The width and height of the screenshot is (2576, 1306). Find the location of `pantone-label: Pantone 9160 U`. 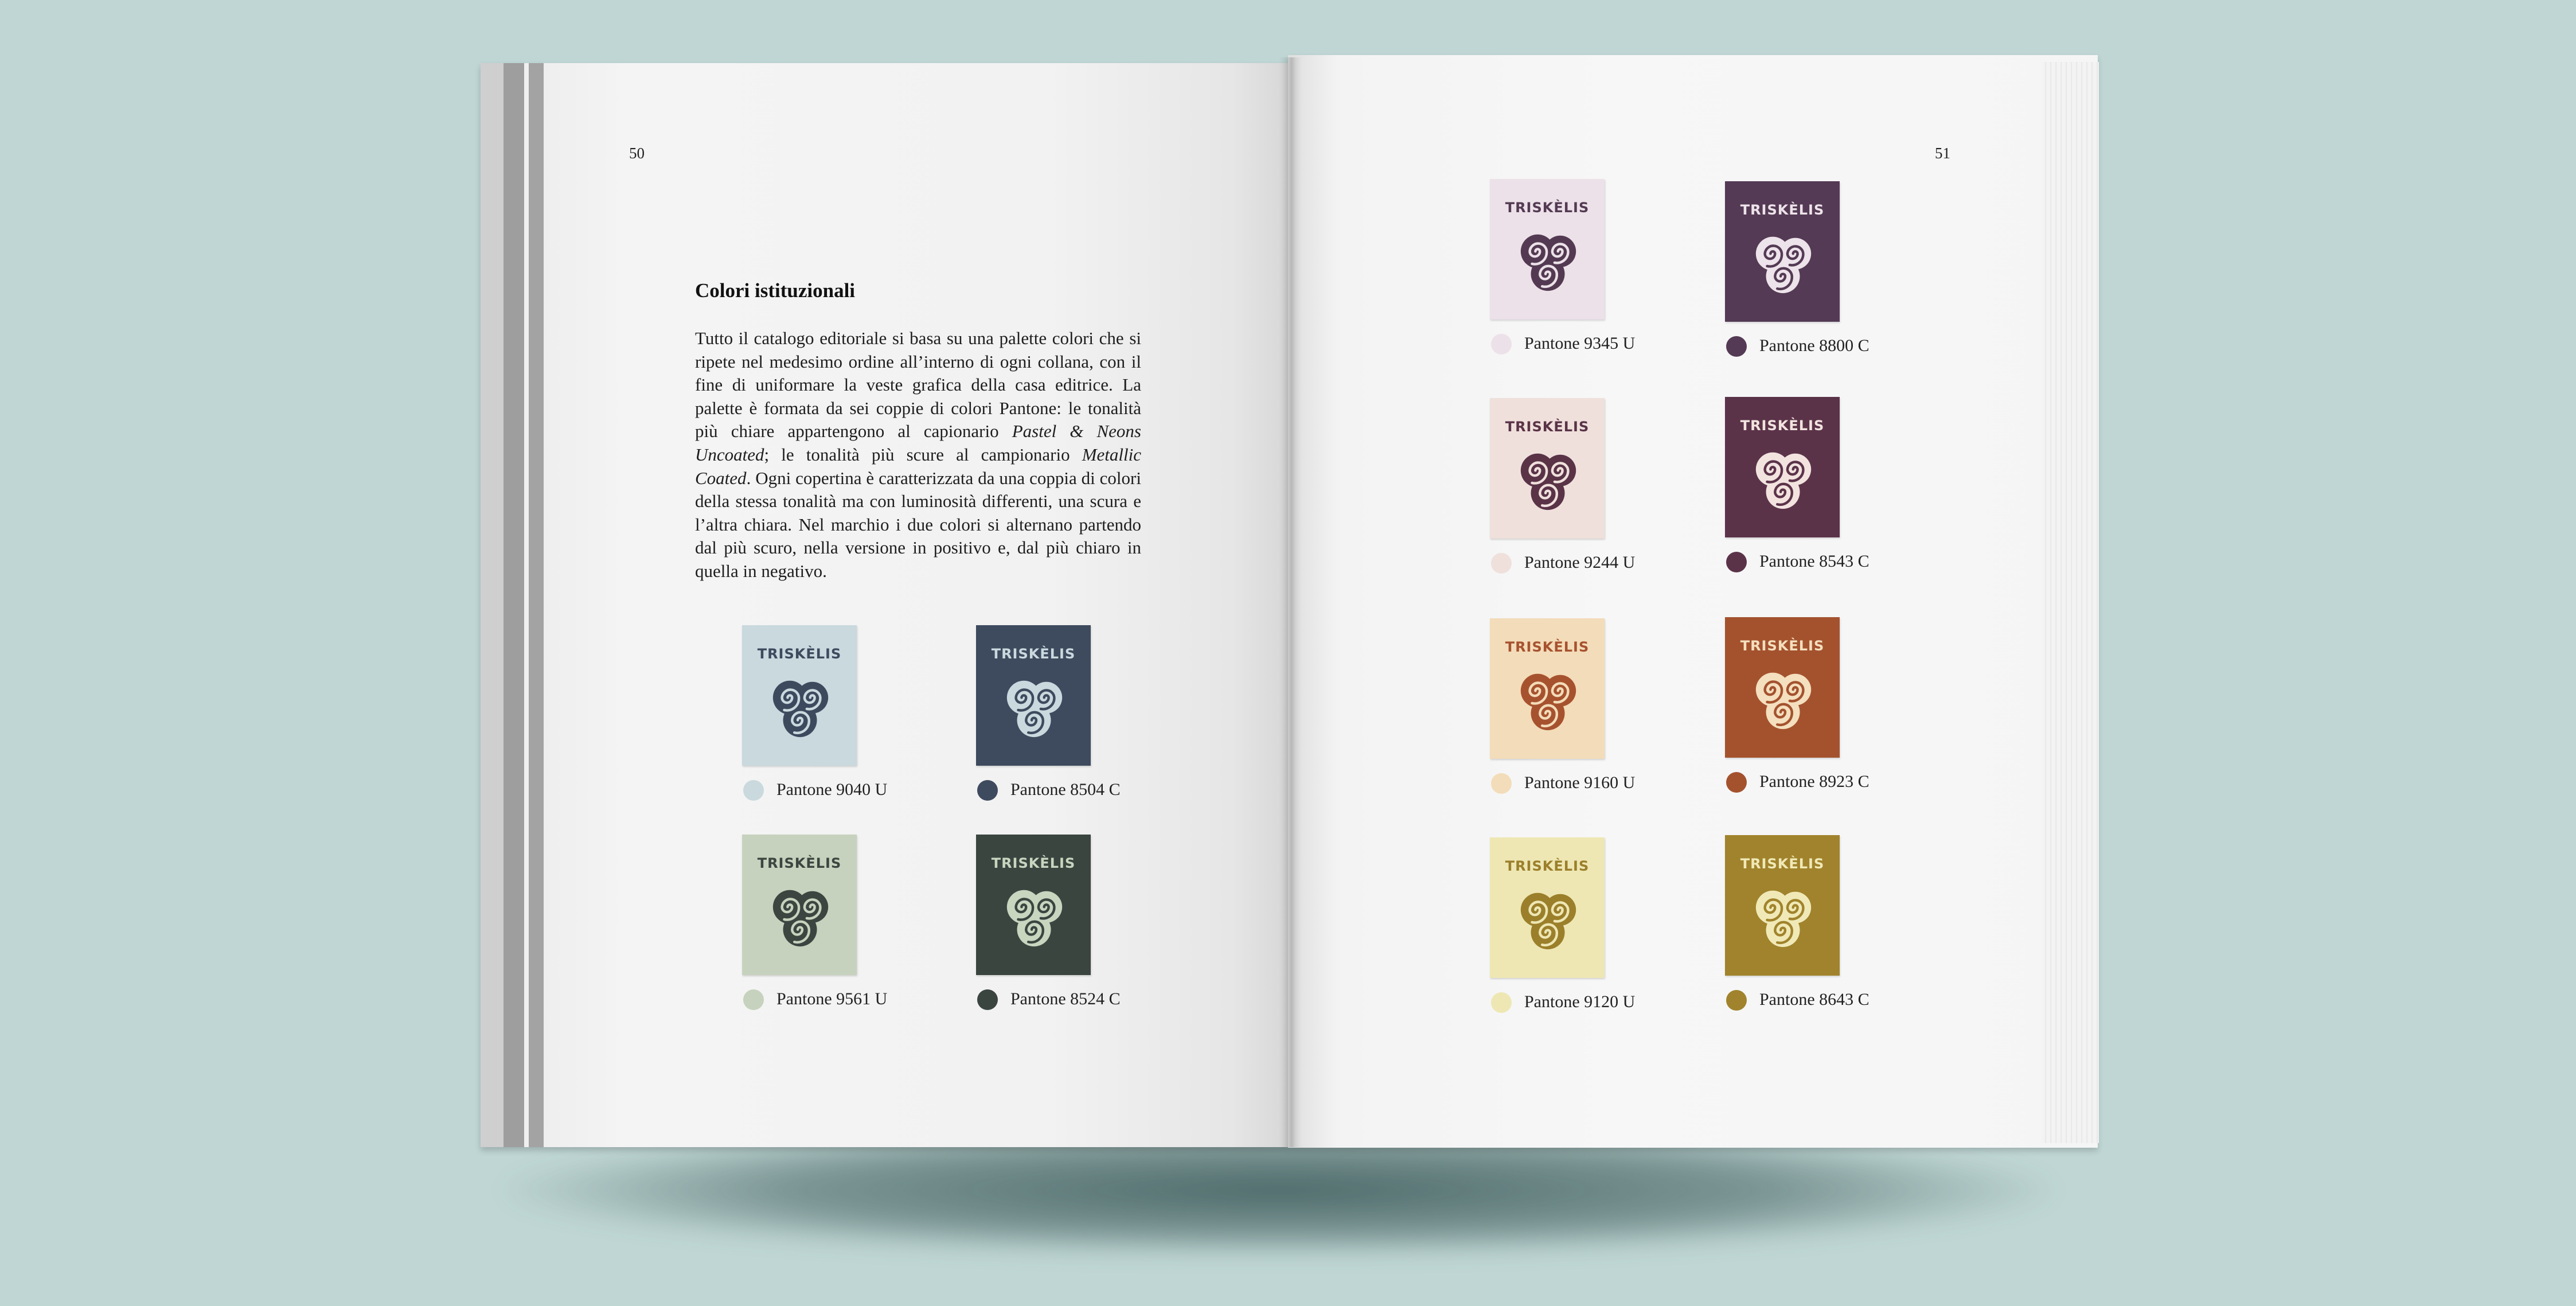

pantone-label: Pantone 9160 U is located at coordinates (1580, 783).